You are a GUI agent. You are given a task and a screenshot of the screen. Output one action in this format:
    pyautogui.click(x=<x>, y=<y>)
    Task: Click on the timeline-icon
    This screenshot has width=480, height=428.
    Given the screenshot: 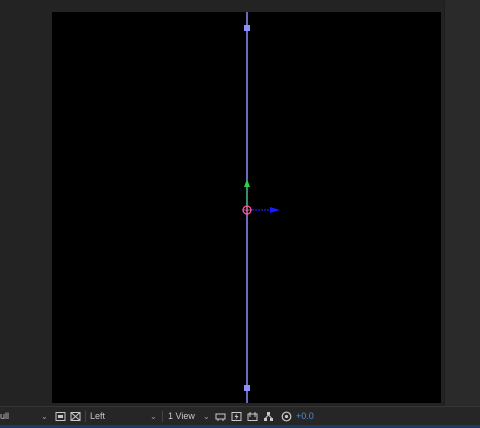 What is the action you would take?
    pyautogui.click(x=252, y=416)
    